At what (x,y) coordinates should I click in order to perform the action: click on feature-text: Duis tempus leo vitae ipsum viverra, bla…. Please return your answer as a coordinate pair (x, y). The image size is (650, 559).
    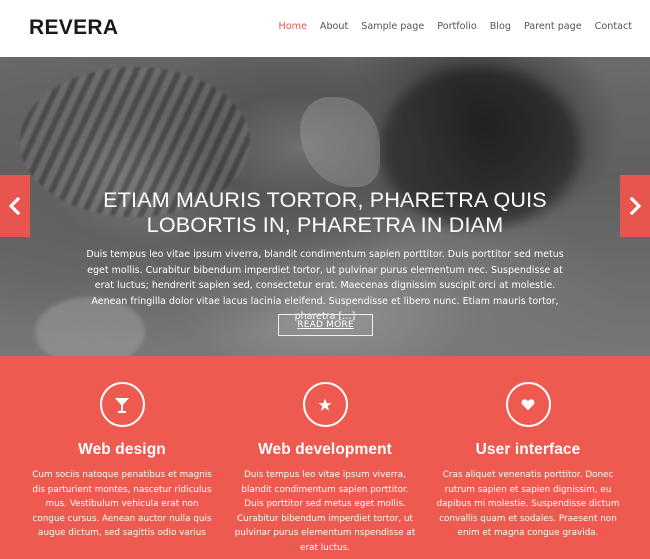
    Looking at the image, I should click on (325, 511).